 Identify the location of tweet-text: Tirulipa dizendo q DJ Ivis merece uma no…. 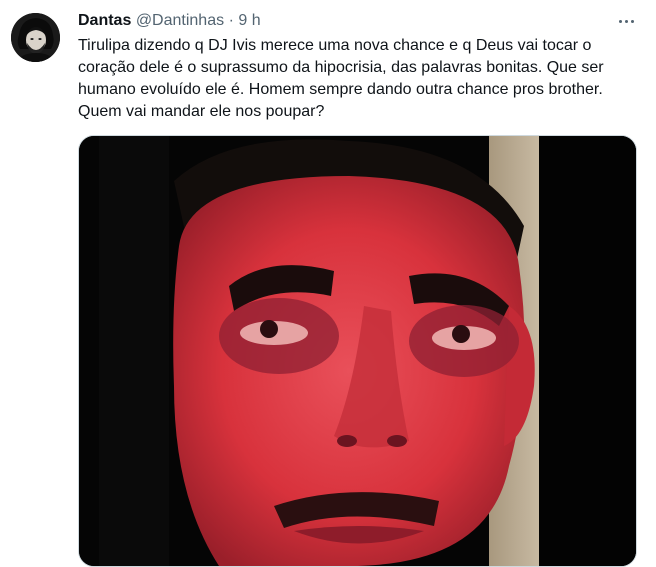
(341, 78).